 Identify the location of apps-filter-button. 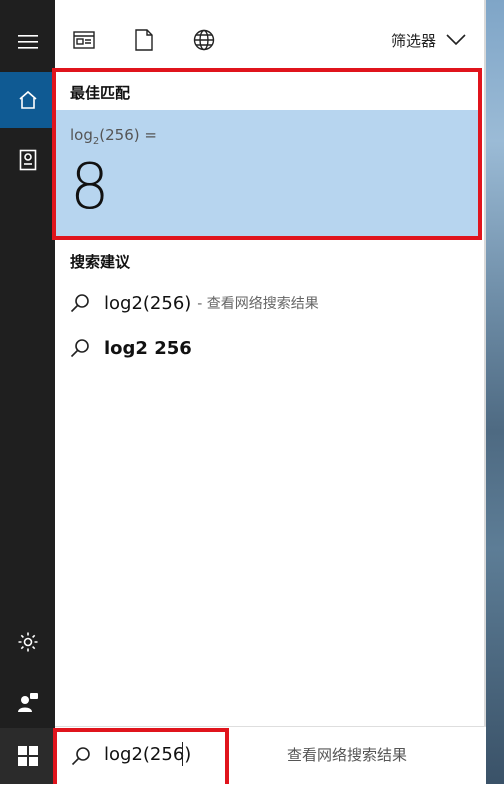
(84, 40).